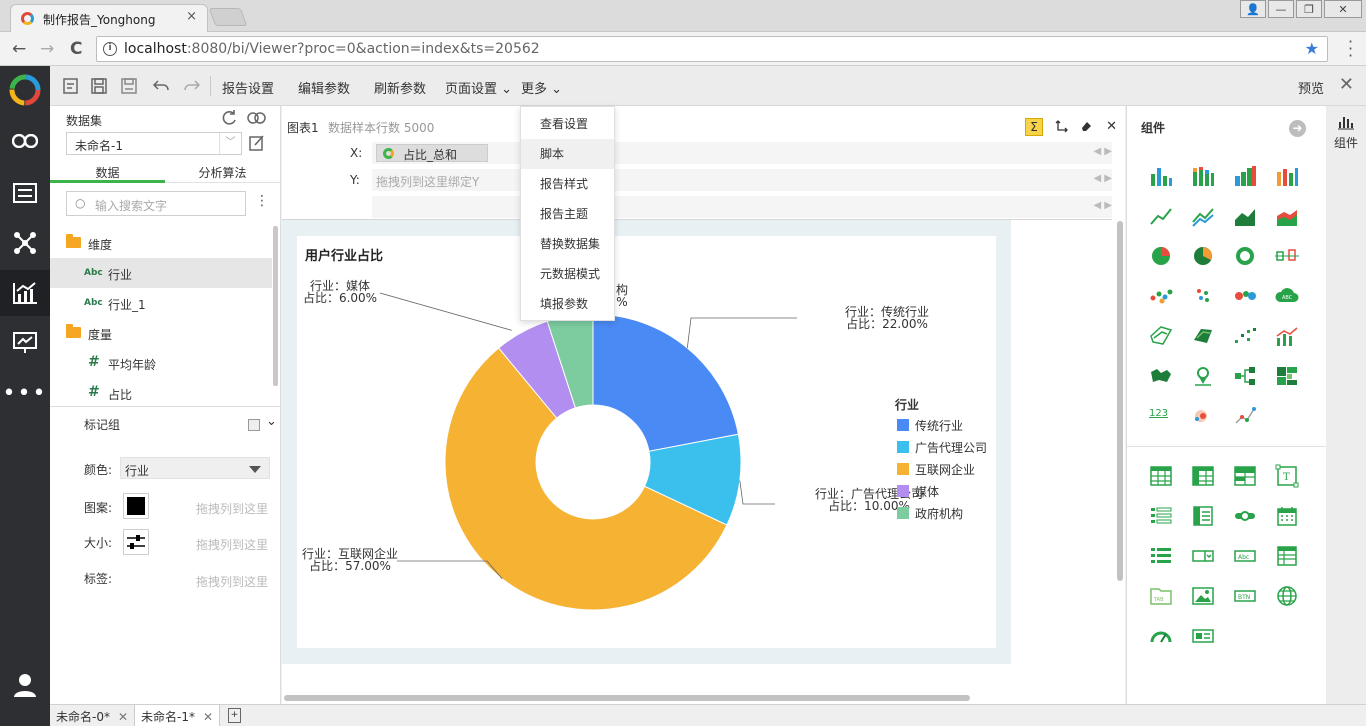 The height and width of the screenshot is (726, 1366). I want to click on combo-box-icon, so click(1203, 556).